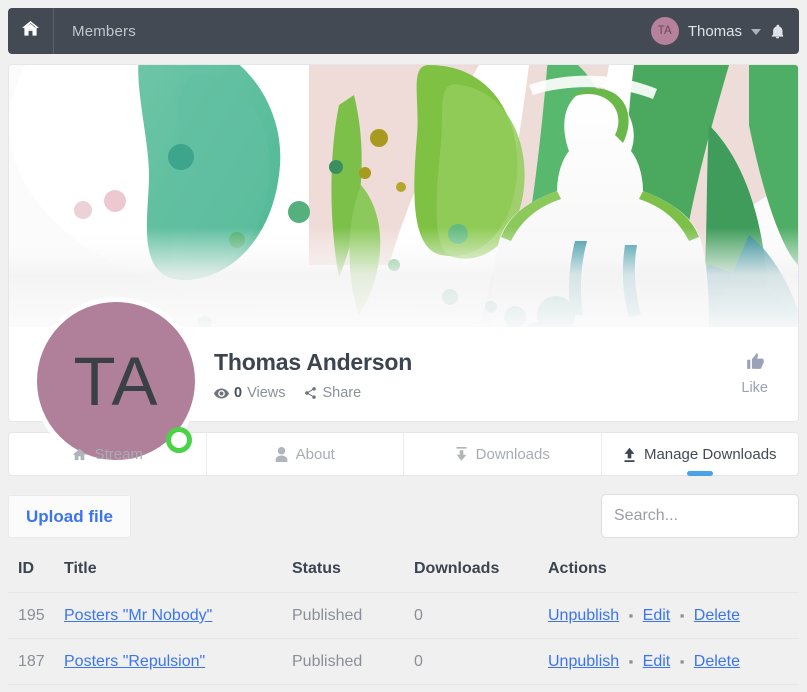  I want to click on tab-stream: Stream, so click(108, 454).